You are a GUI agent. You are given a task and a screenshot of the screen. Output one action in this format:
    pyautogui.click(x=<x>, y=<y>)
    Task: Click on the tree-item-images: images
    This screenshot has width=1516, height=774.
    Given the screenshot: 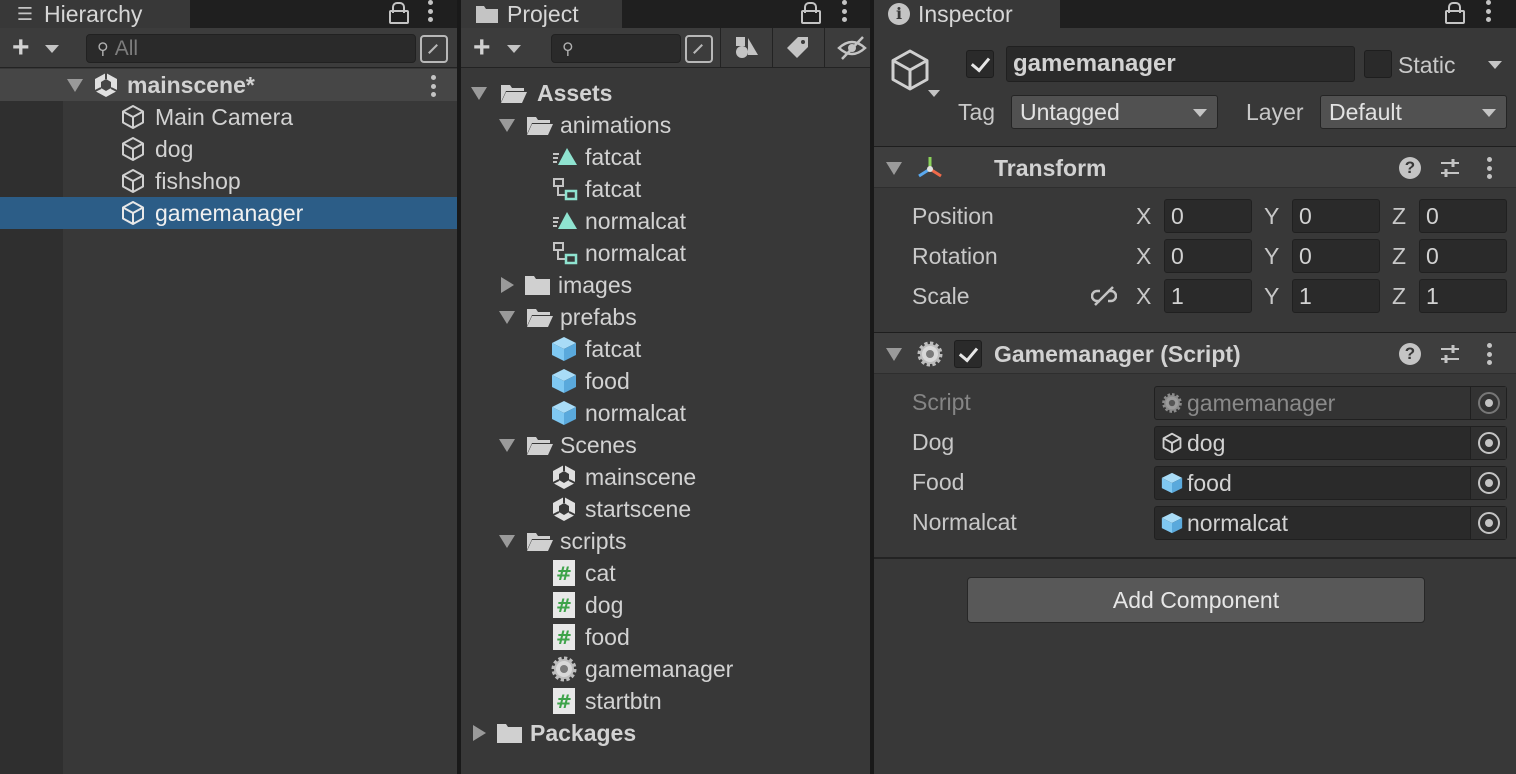 What is the action you would take?
    pyautogui.click(x=665, y=285)
    